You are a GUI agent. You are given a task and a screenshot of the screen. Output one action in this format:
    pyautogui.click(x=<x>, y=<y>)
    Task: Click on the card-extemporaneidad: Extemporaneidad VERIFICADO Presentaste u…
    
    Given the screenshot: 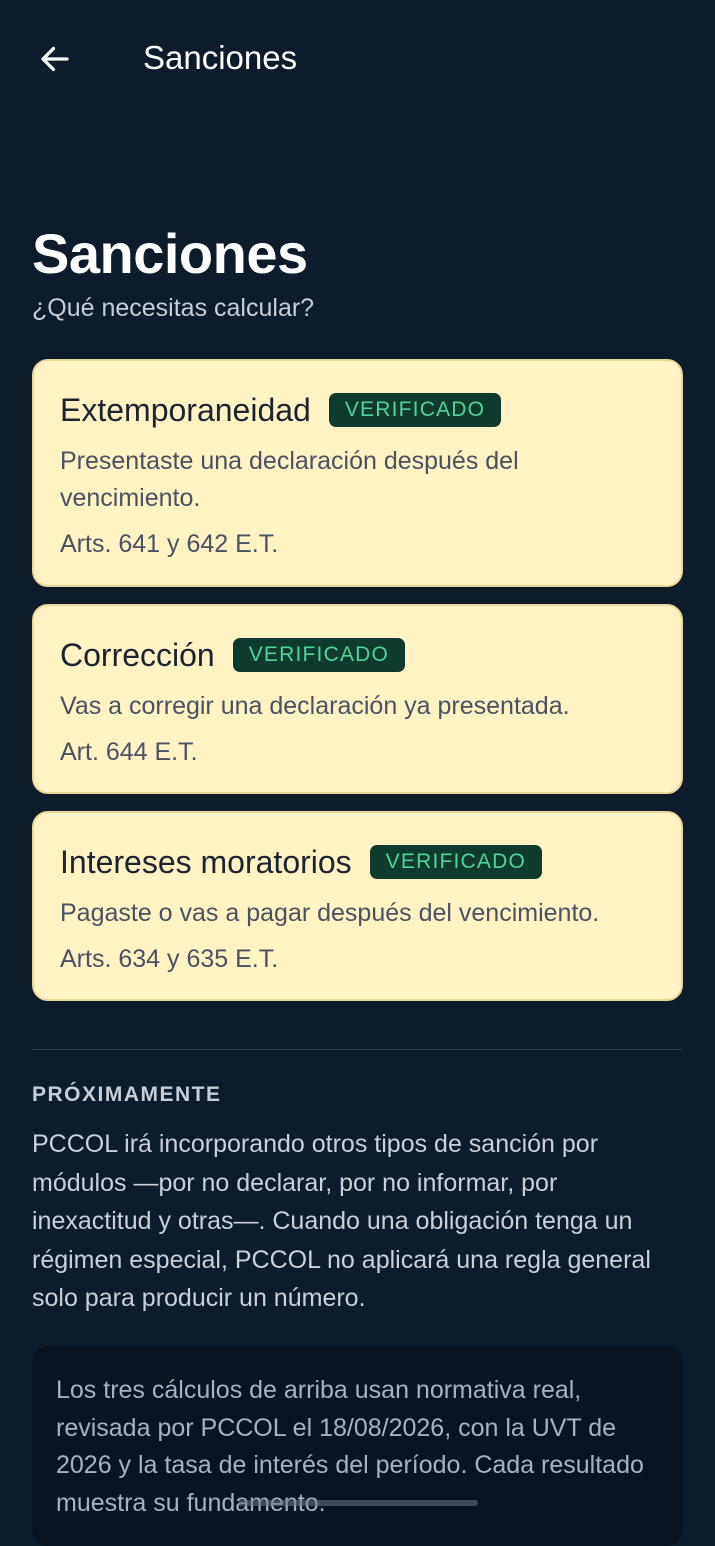 What is the action you would take?
    pyautogui.click(x=357, y=473)
    